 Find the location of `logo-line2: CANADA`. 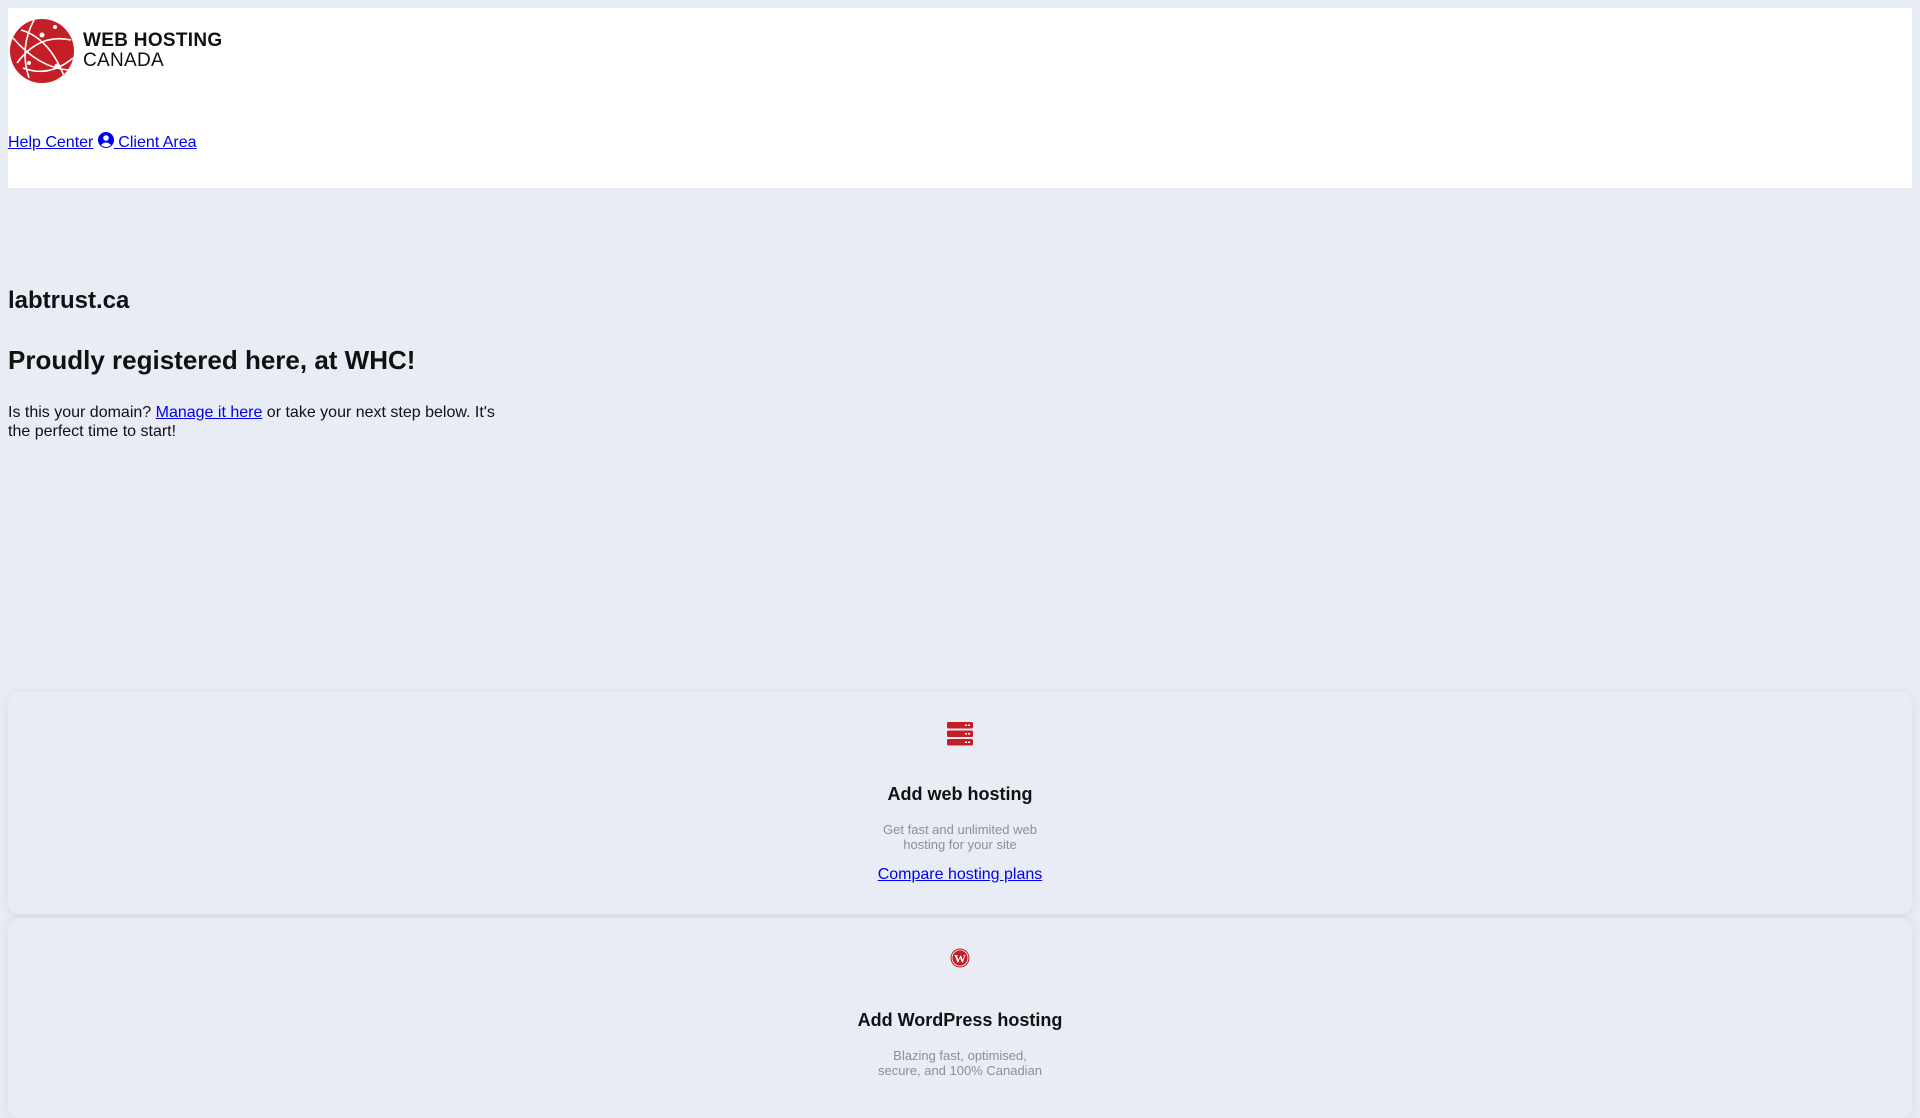

logo-line2: CANADA is located at coordinates (123, 60).